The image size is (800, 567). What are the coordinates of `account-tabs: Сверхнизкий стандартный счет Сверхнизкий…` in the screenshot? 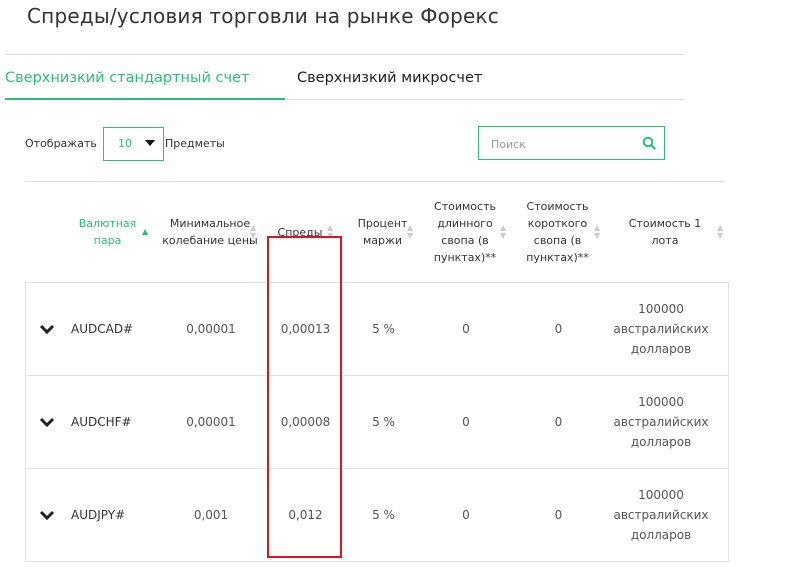 It's located at (345, 86).